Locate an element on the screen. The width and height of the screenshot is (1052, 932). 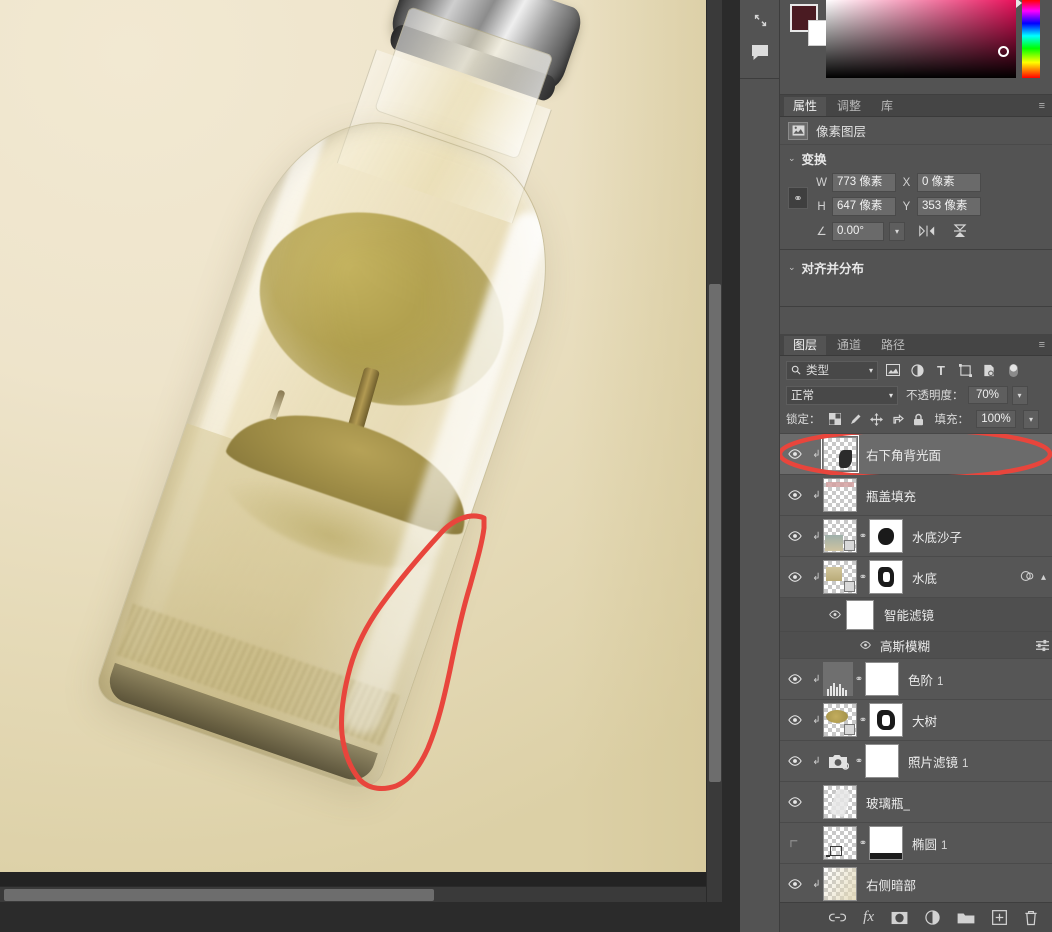
tab-adjustments: 调整 is located at coordinates (849, 106).